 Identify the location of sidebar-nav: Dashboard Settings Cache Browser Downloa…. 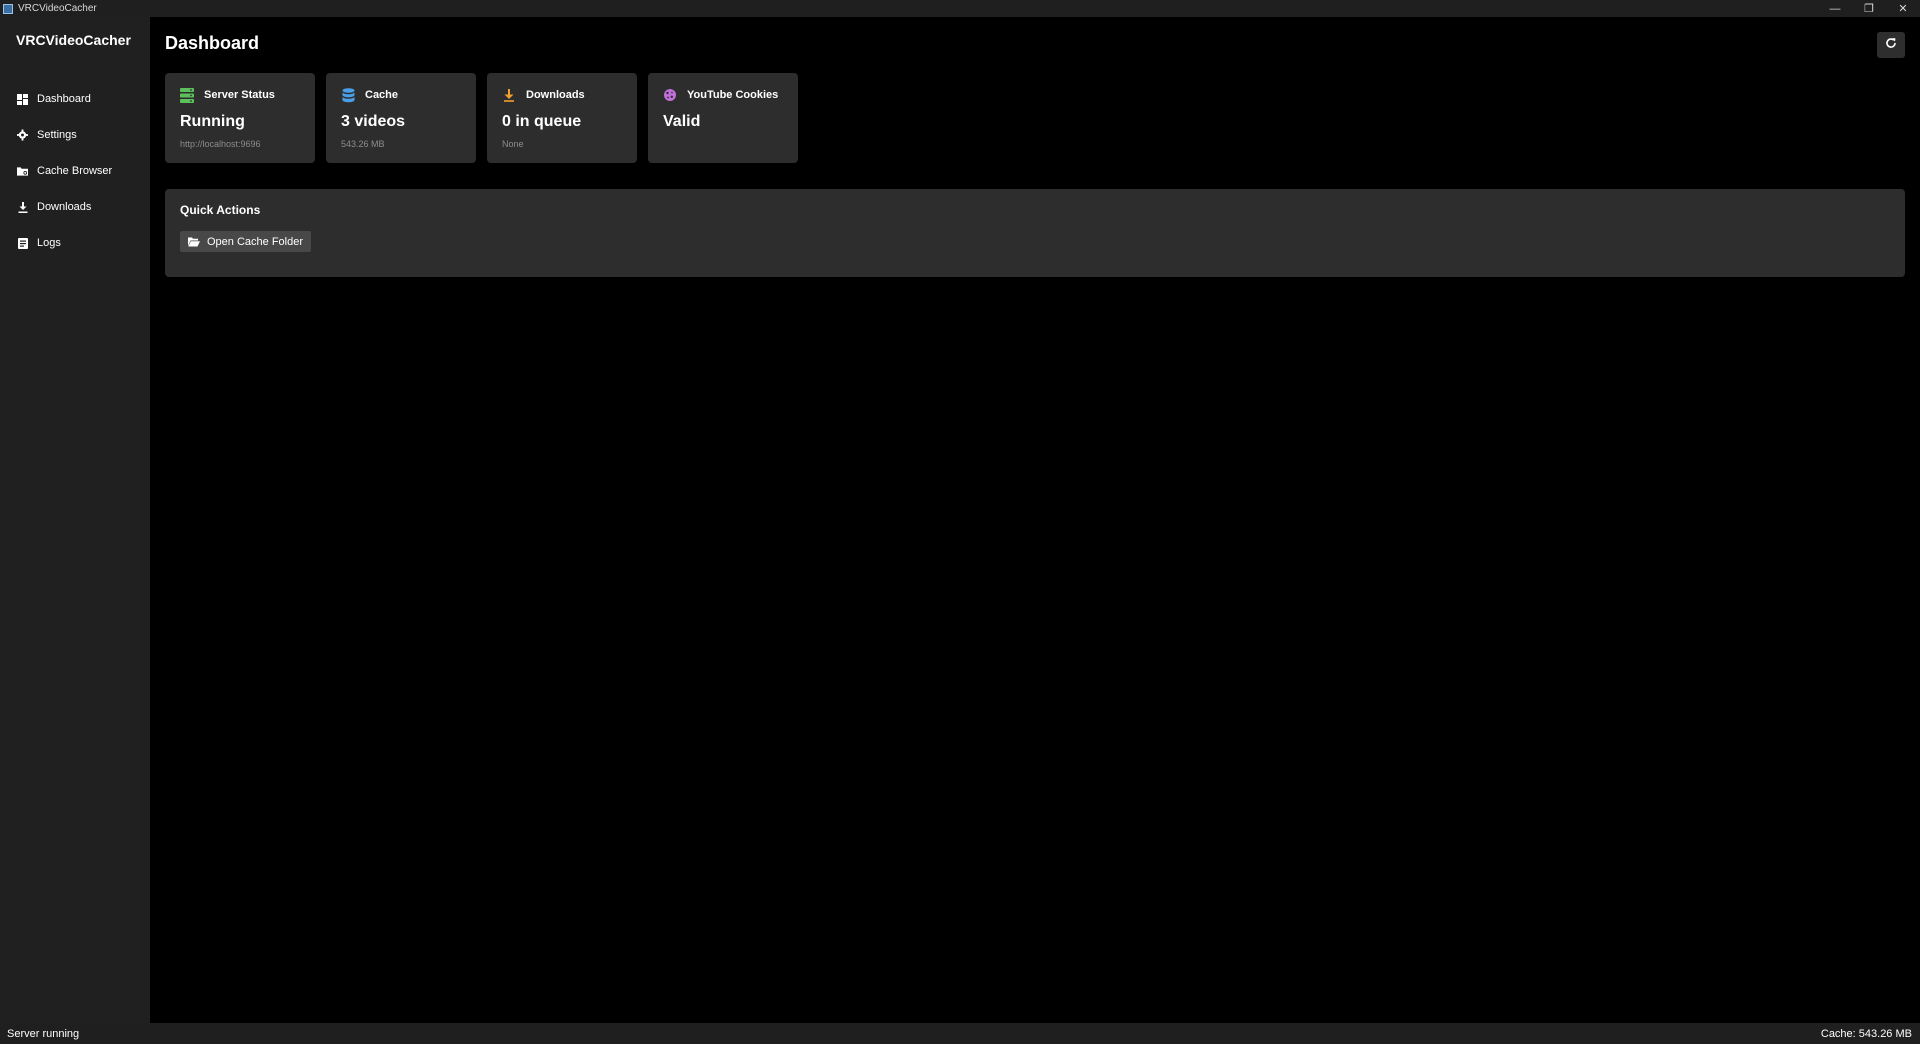
(75, 171).